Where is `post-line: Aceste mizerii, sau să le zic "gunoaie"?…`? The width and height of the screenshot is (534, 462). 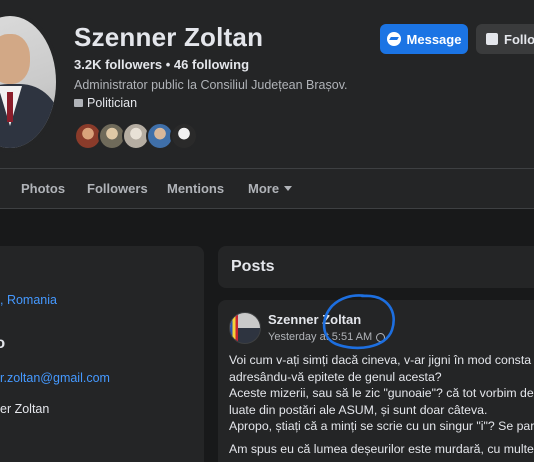 post-line: Aceste mizerii, sau să le zic "gunoaie"?… is located at coordinates (381, 393).